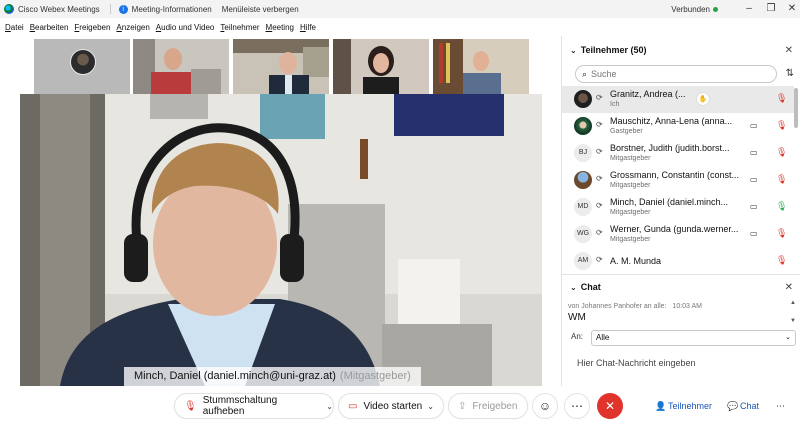 The width and height of the screenshot is (800, 423). I want to click on menu-datei: Datei, so click(14, 27).